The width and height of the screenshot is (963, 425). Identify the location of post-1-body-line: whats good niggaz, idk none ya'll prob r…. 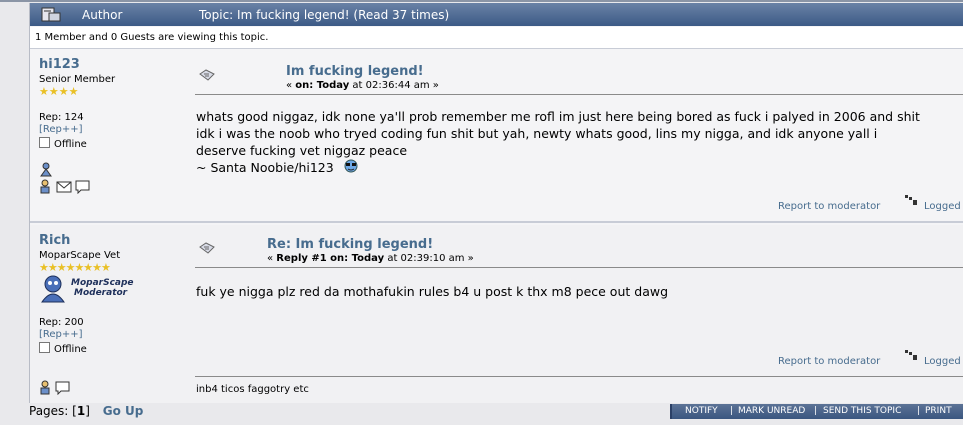
(558, 116).